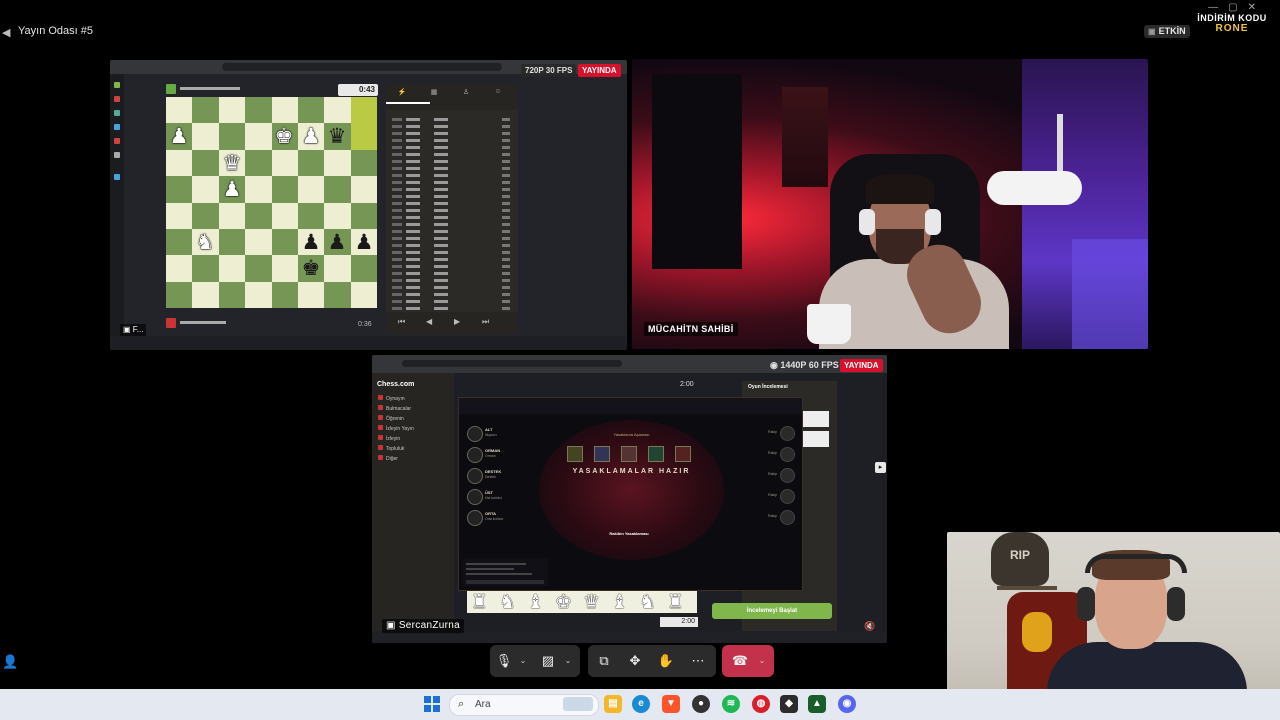  I want to click on start-button, so click(432, 704).